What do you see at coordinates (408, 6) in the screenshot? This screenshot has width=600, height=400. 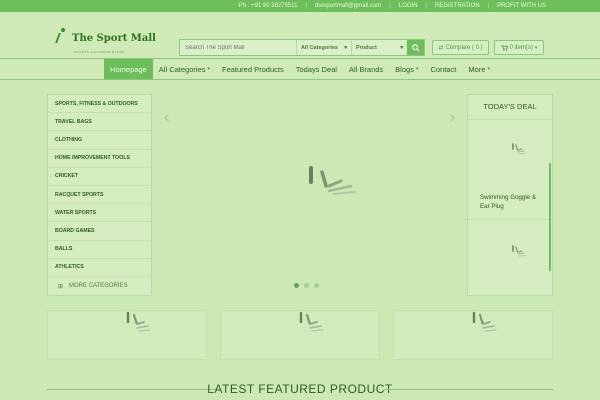 I see `login-link: LOGIN` at bounding box center [408, 6].